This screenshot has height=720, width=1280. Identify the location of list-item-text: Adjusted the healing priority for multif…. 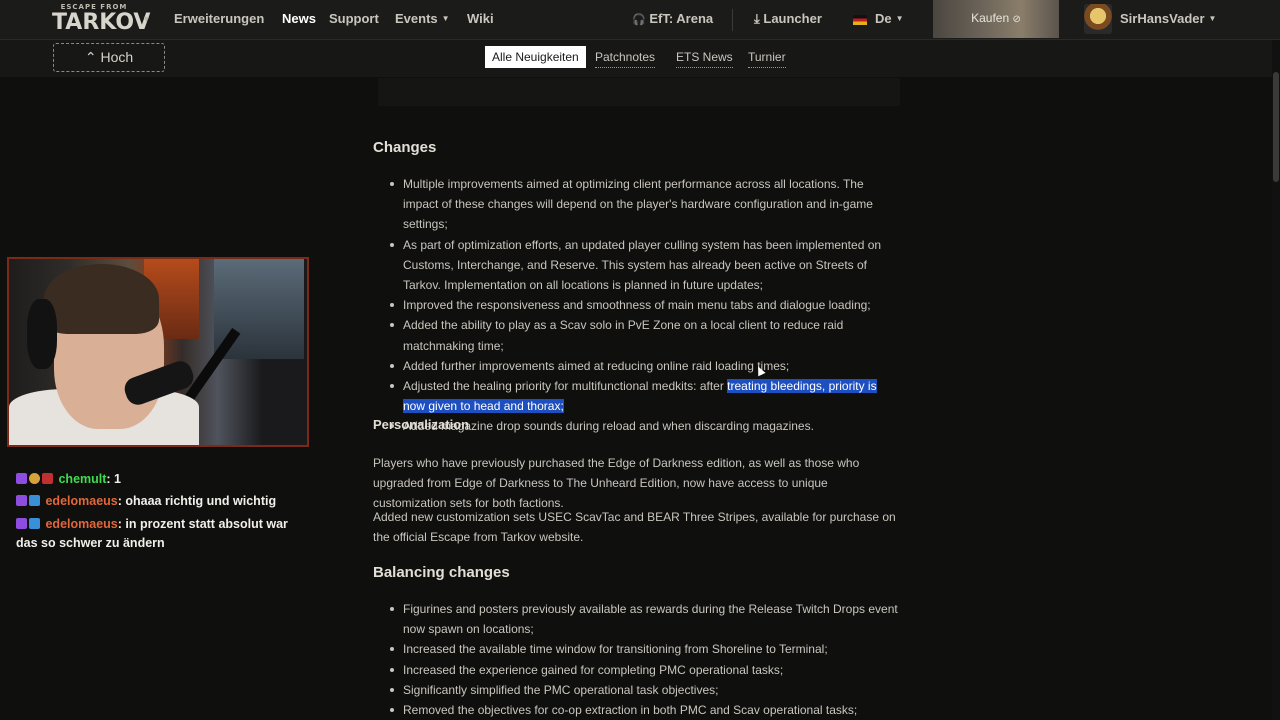
(565, 386).